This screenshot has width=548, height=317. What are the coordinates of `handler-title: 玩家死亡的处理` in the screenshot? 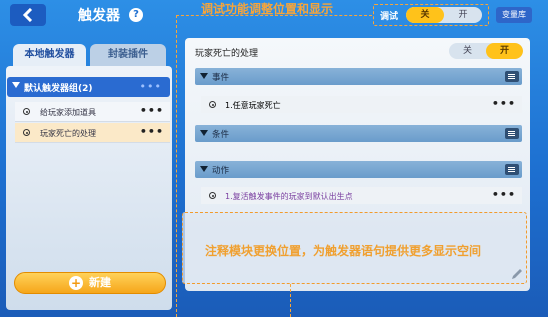 It's located at (227, 54).